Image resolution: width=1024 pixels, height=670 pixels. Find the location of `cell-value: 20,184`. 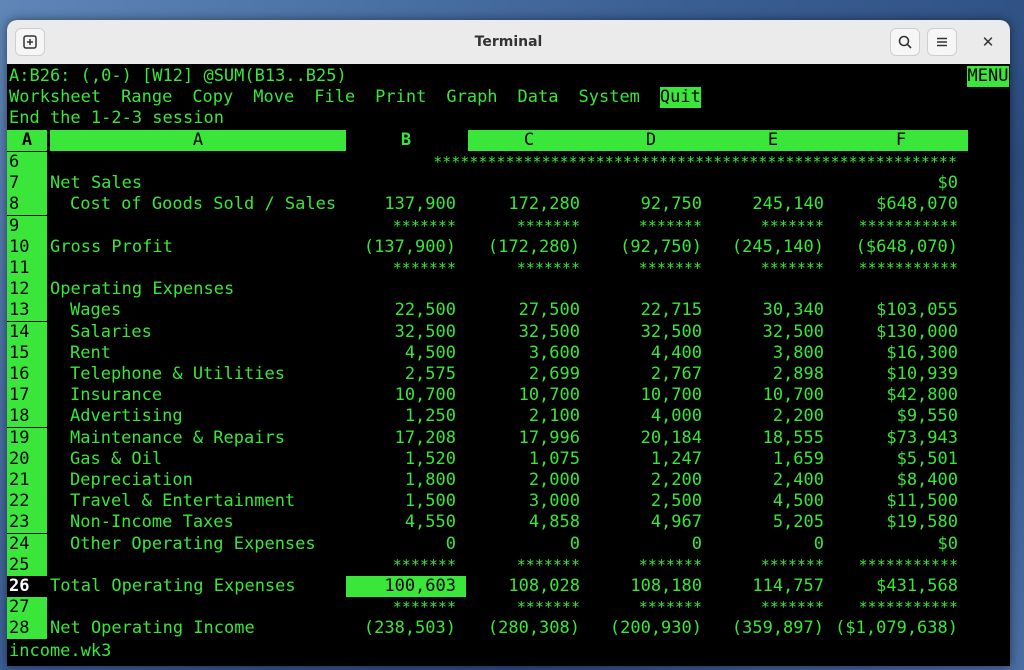

cell-value: 20,184 is located at coordinates (646, 438).